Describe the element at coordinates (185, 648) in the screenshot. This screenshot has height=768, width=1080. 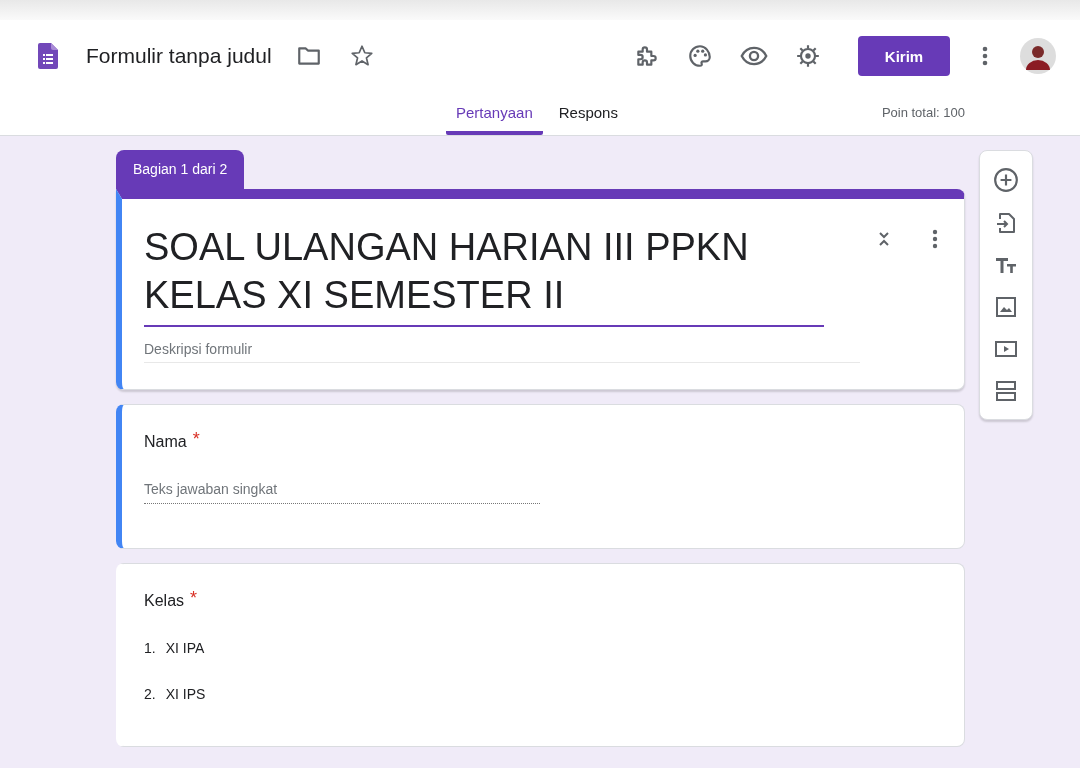
I see `option-label: XI IPA` at that location.